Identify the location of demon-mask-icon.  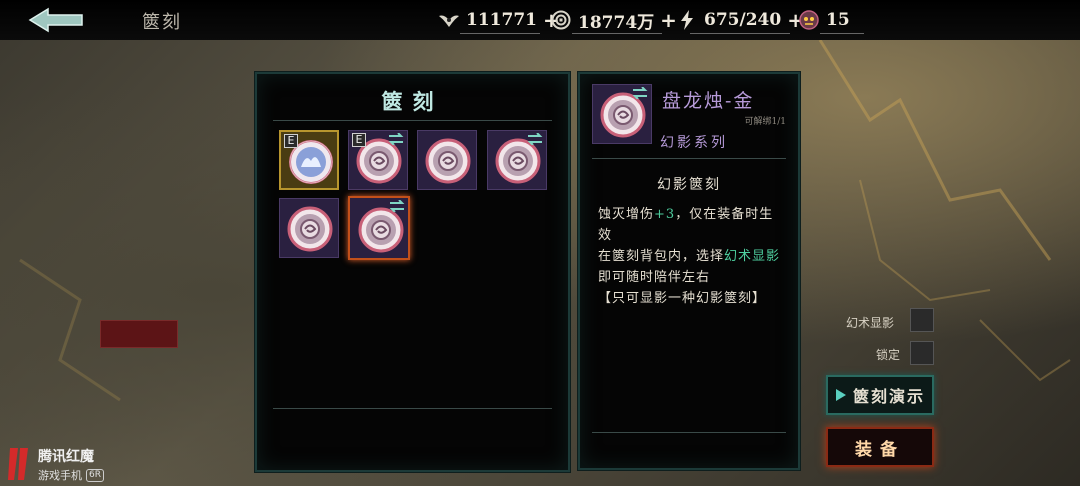
(809, 20).